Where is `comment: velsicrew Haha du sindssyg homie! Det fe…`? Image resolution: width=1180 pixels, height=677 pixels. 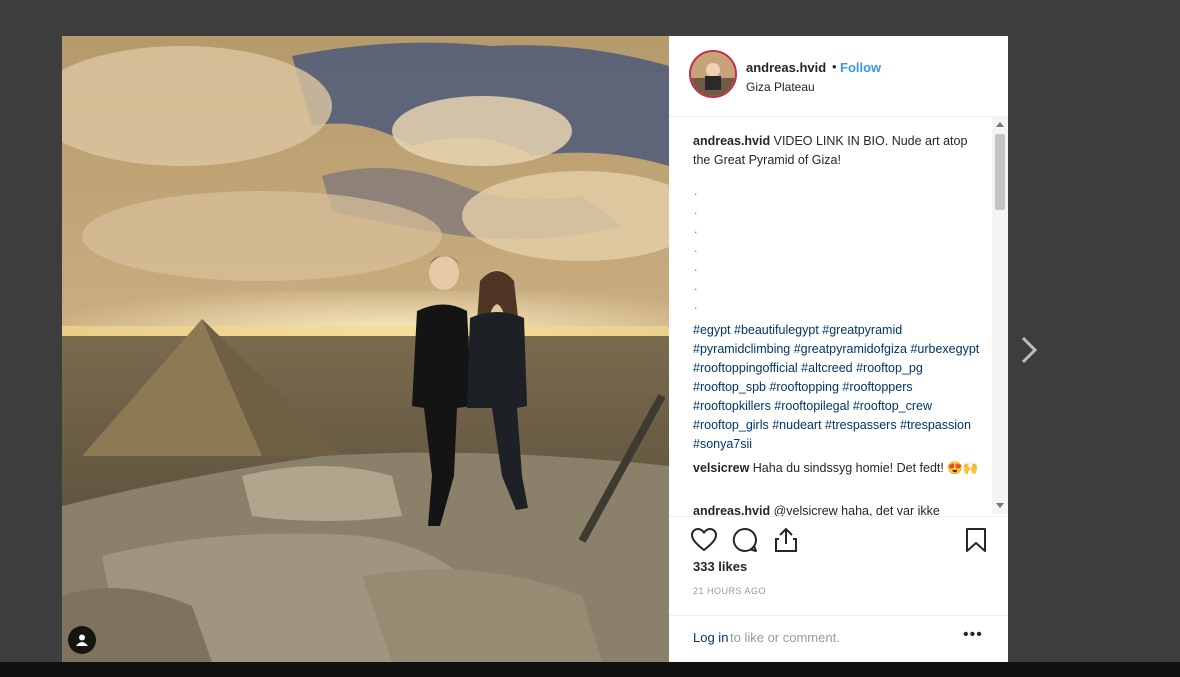
comment: velsicrew Haha du sindssyg homie! Det fe… is located at coordinates (838, 468).